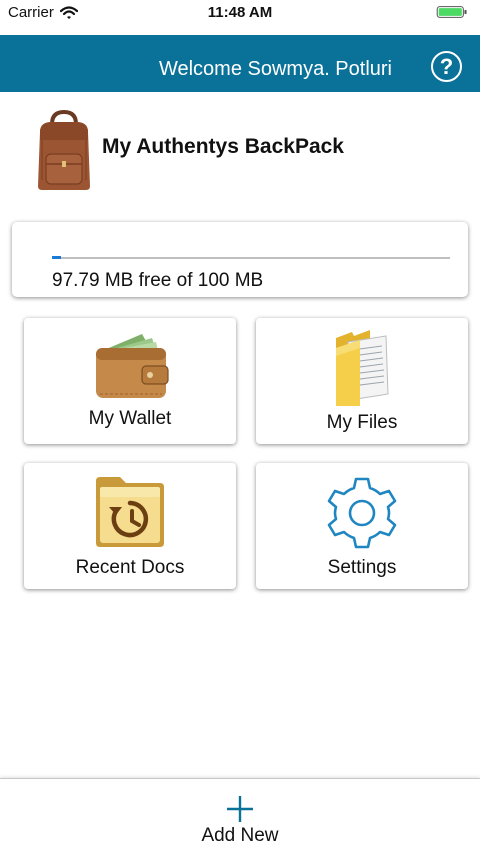 Image resolution: width=480 pixels, height=853 pixels. I want to click on settings-tile: Settings, so click(362, 526).